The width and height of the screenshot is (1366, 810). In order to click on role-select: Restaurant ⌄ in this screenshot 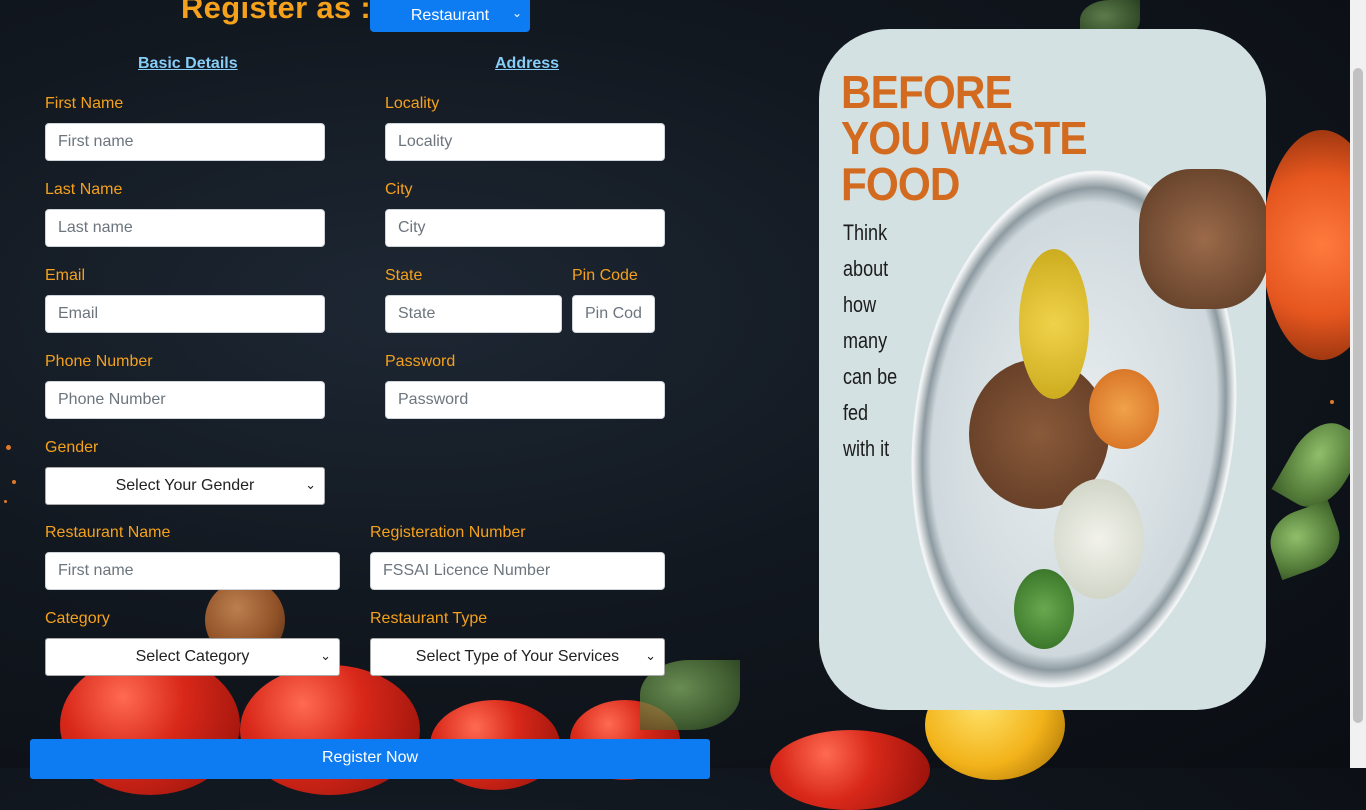, I will do `click(450, 16)`.